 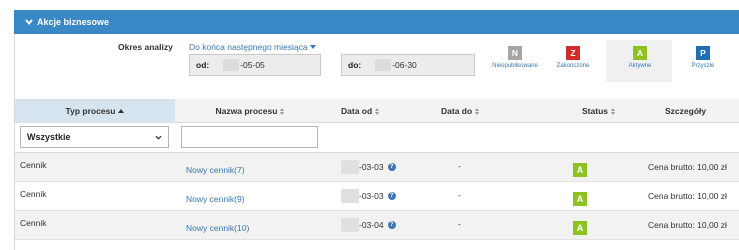 I want to click on process-name-link: Nowy cennik(10), so click(x=217, y=227).